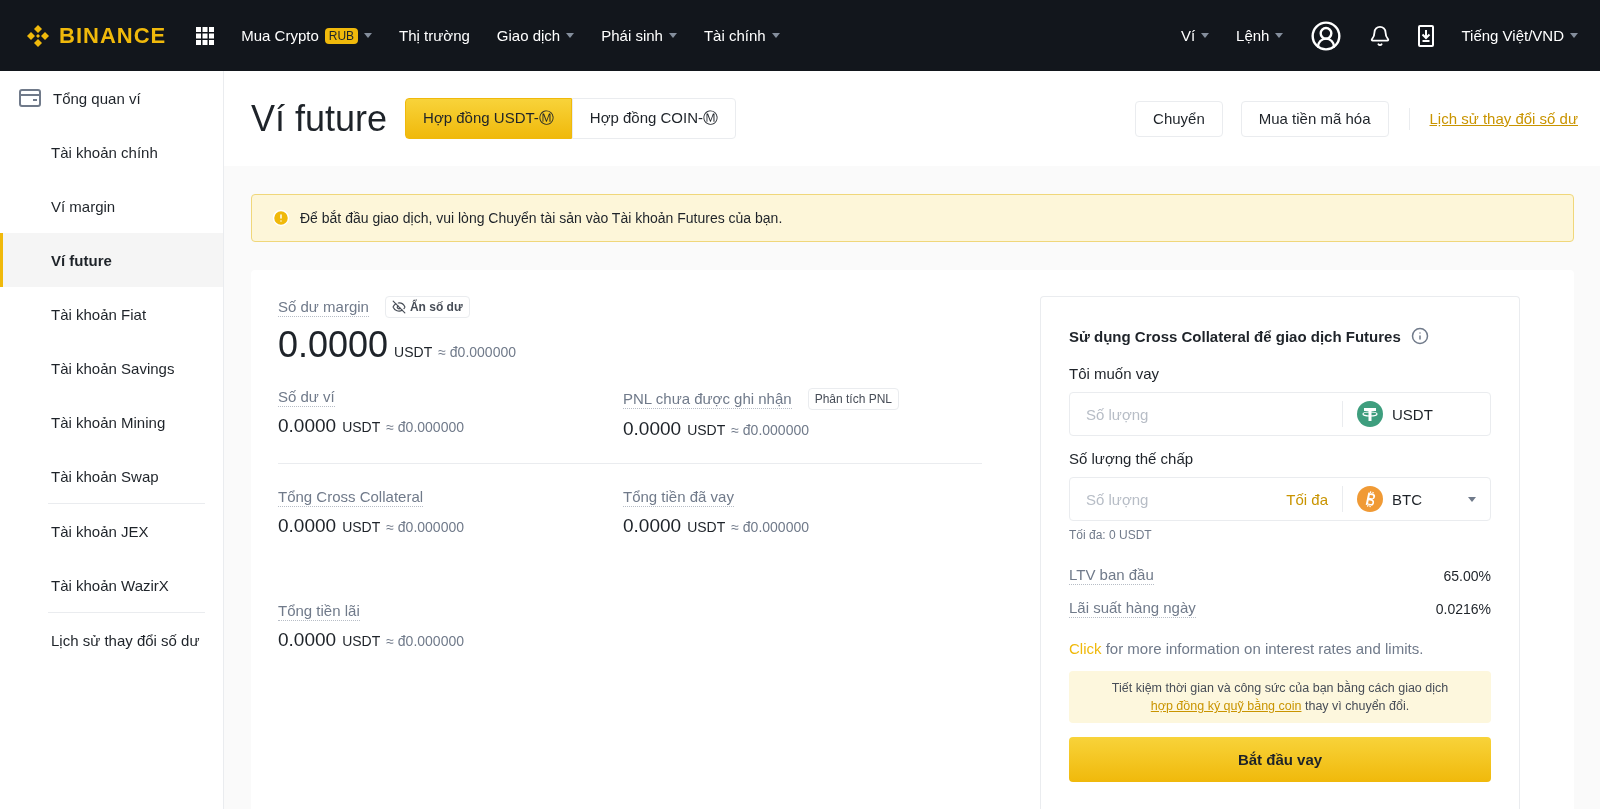 This screenshot has height=809, width=1600. What do you see at coordinates (341, 35) in the screenshot?
I see `currency-tag: RUB` at bounding box center [341, 35].